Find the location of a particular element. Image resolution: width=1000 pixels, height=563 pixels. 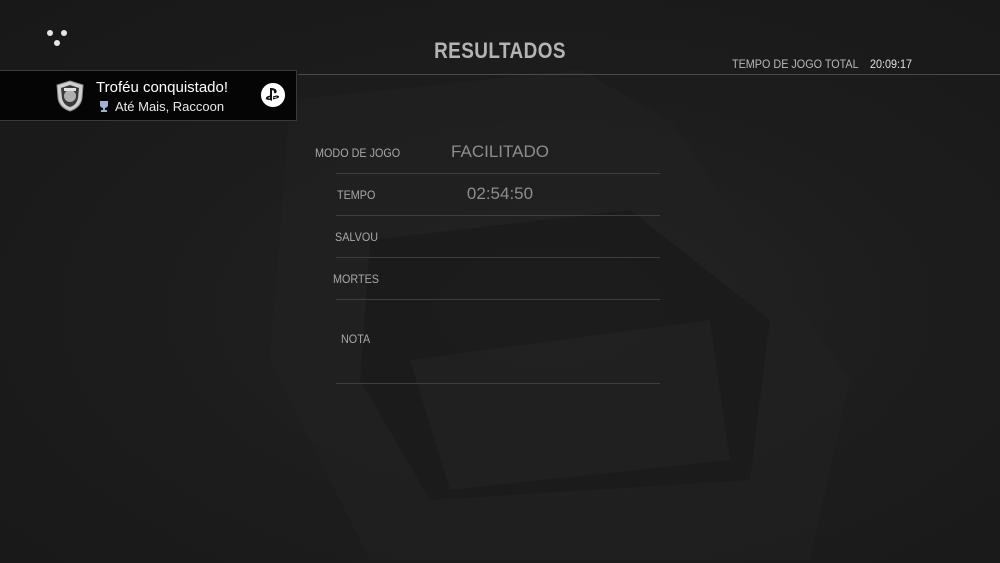

trophy-badge-icon is located at coordinates (70, 96).